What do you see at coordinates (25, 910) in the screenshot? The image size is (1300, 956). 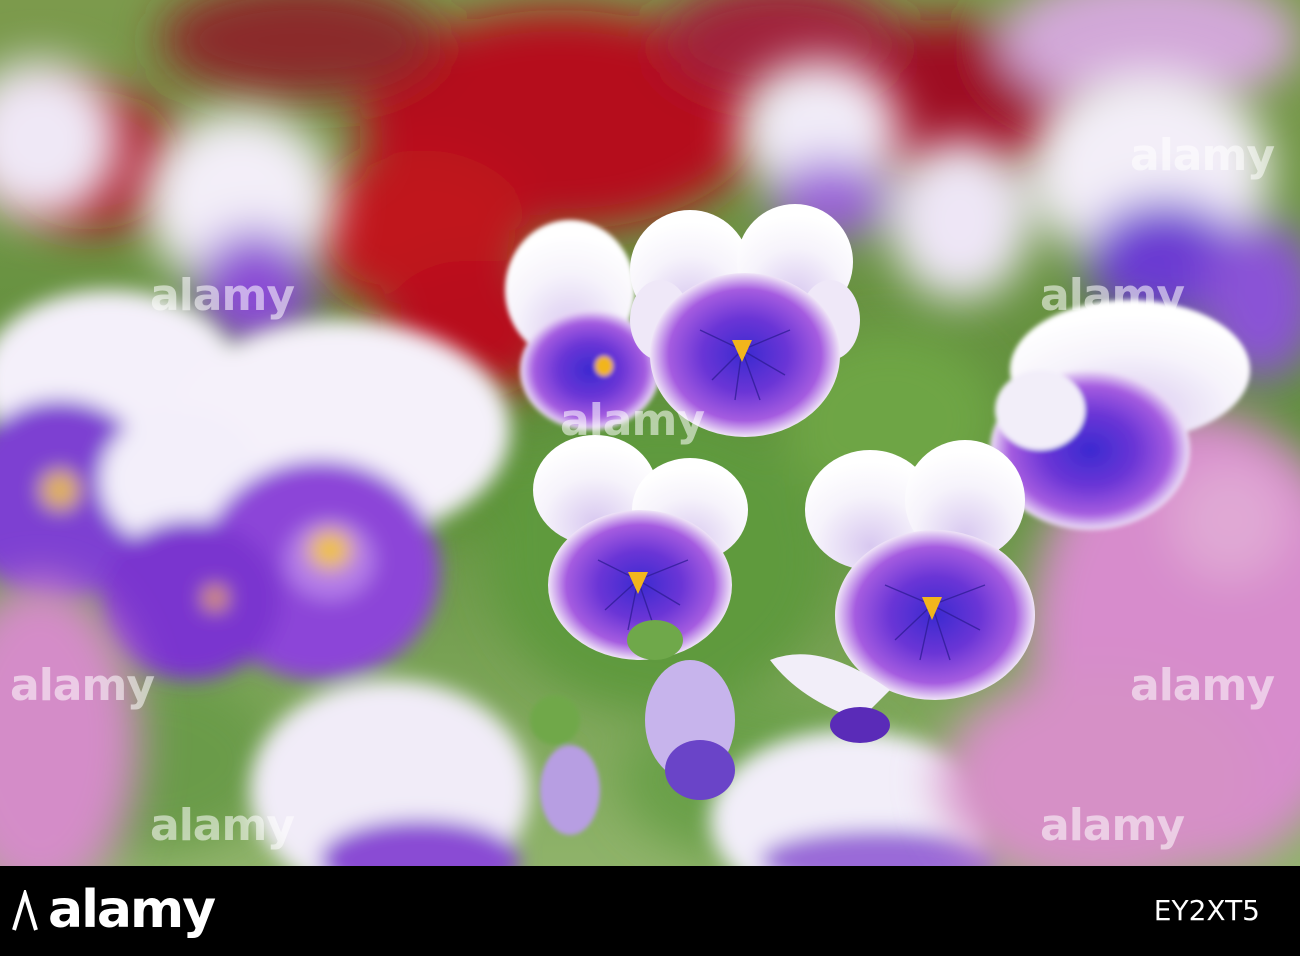 I see `alamy-logo-icon` at bounding box center [25, 910].